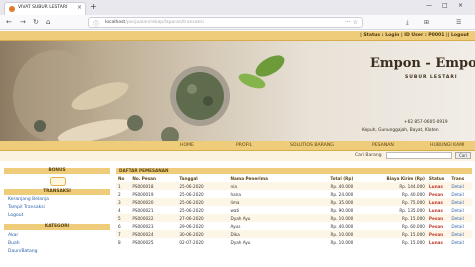 The width and height of the screenshot is (475, 267). Describe the element at coordinates (203, 234) in the screenshot. I see `cell-tanggal: 30-06-2020` at that location.